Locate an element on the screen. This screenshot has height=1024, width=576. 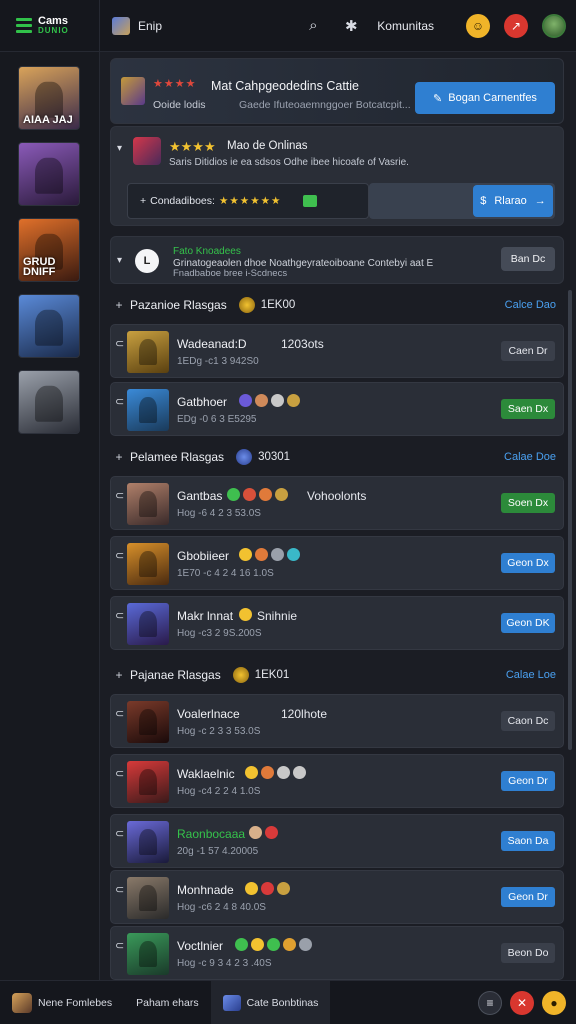
close-icon: ✕ is located at coordinates (522, 1002).